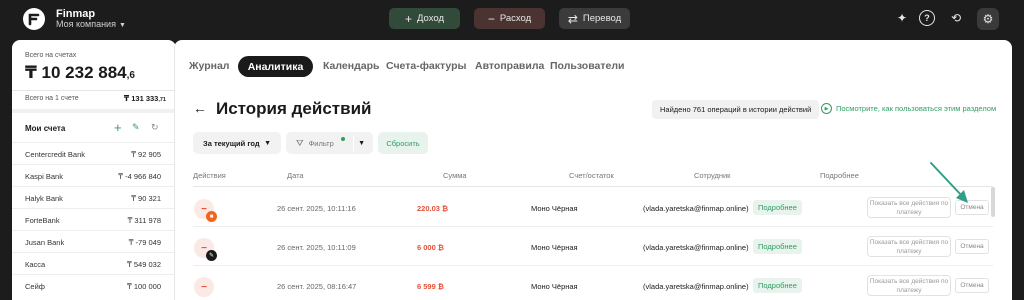 This screenshot has height=300, width=1024. Describe the element at coordinates (145, 98) in the screenshot. I see `one-account-balance: ₸ 131 333,71` at that location.